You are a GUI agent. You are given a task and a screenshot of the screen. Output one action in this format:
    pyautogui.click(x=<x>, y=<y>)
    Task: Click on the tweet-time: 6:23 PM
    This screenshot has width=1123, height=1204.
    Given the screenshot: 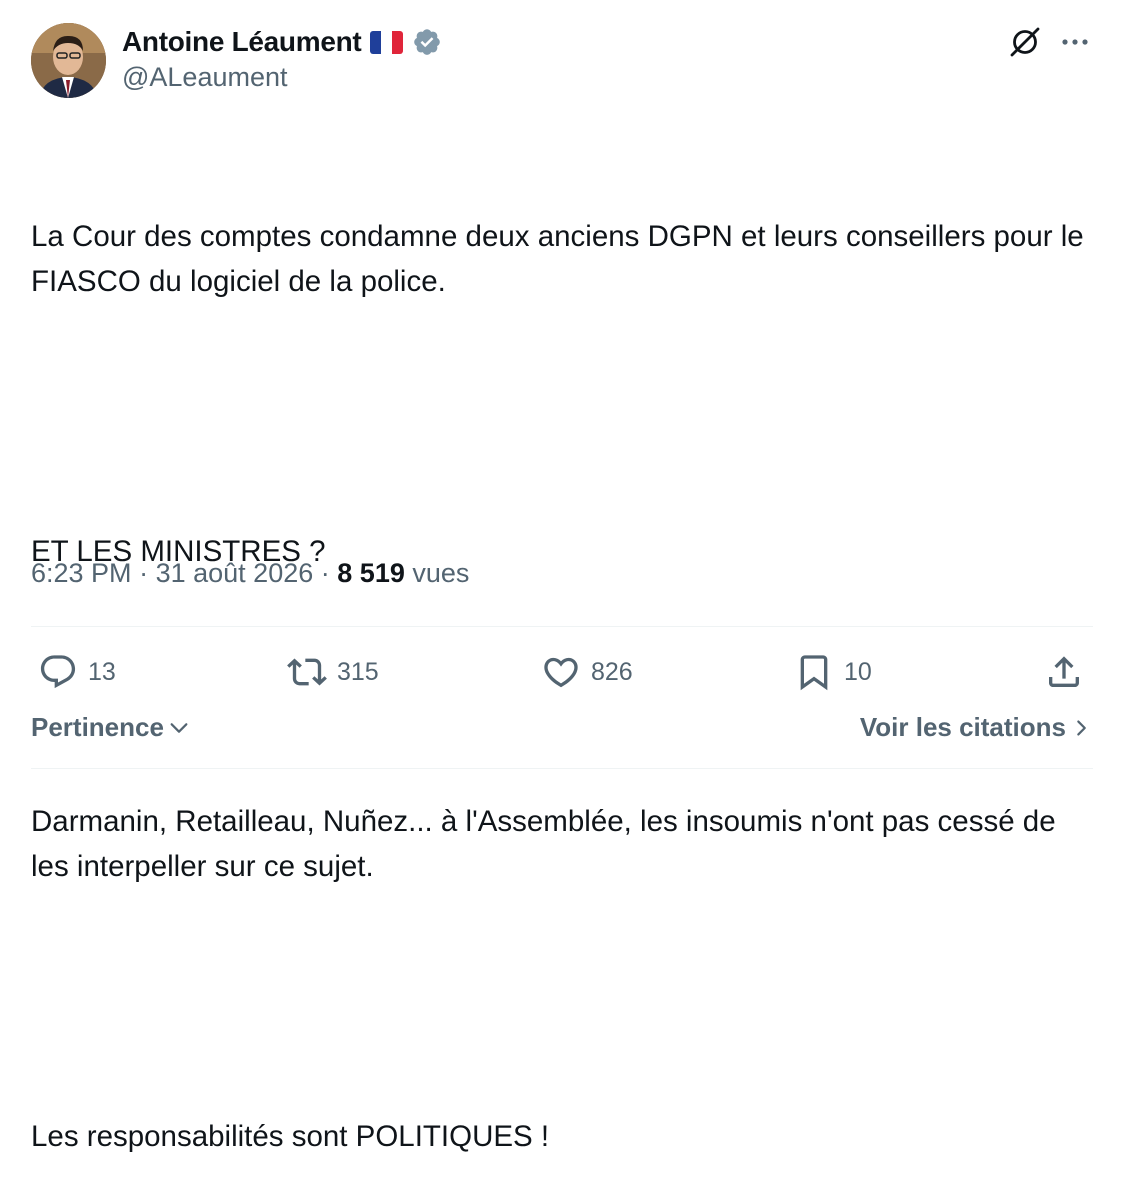 What is the action you would take?
    pyautogui.click(x=81, y=573)
    